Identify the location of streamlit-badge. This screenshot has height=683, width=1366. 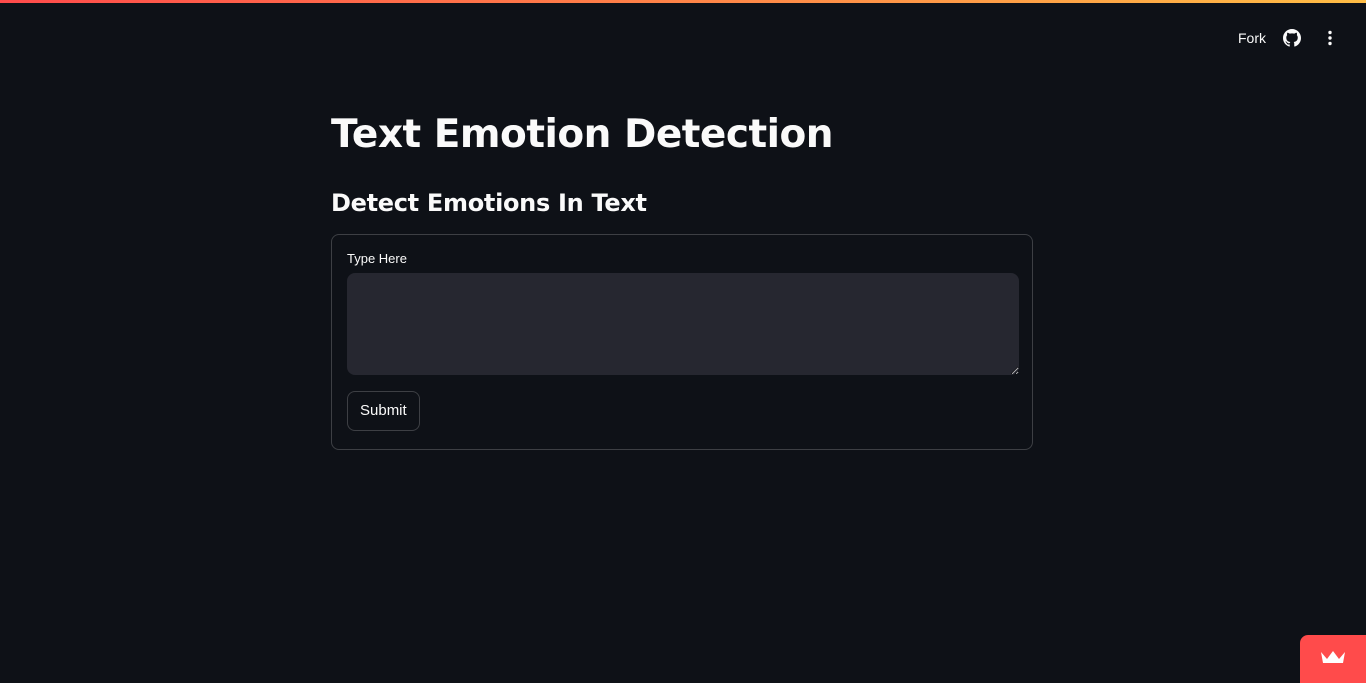
(1333, 659).